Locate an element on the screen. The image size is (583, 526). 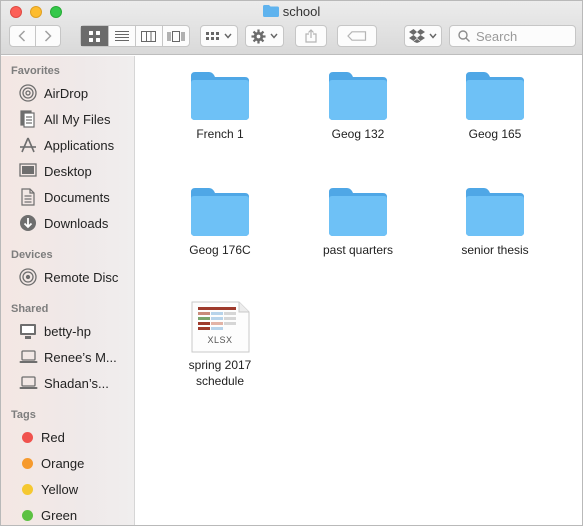
folder-item: past quarters is located at coordinates (358, 222).